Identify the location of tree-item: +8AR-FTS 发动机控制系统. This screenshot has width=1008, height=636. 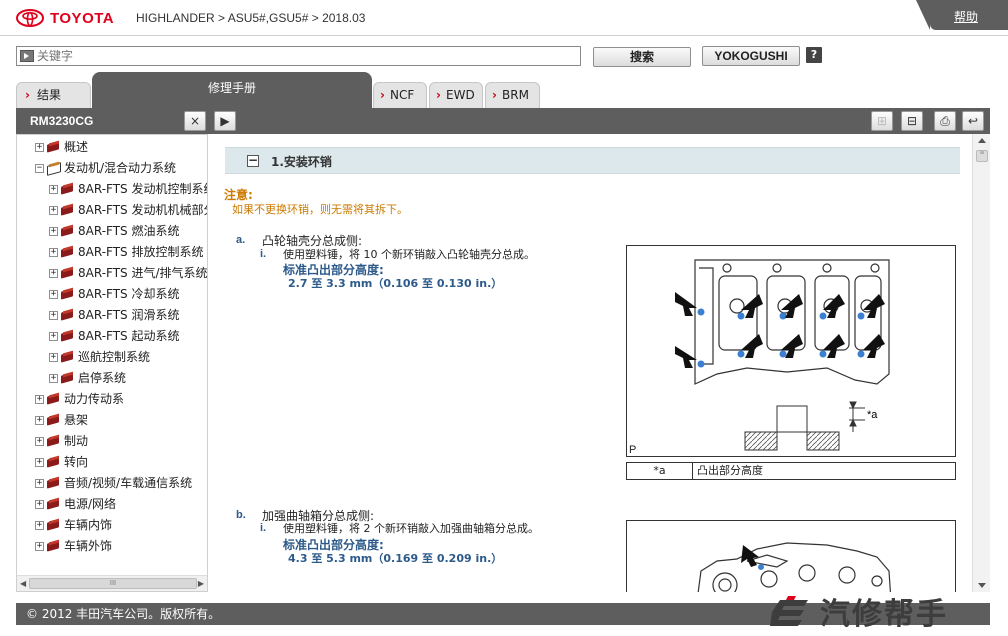
(128, 189).